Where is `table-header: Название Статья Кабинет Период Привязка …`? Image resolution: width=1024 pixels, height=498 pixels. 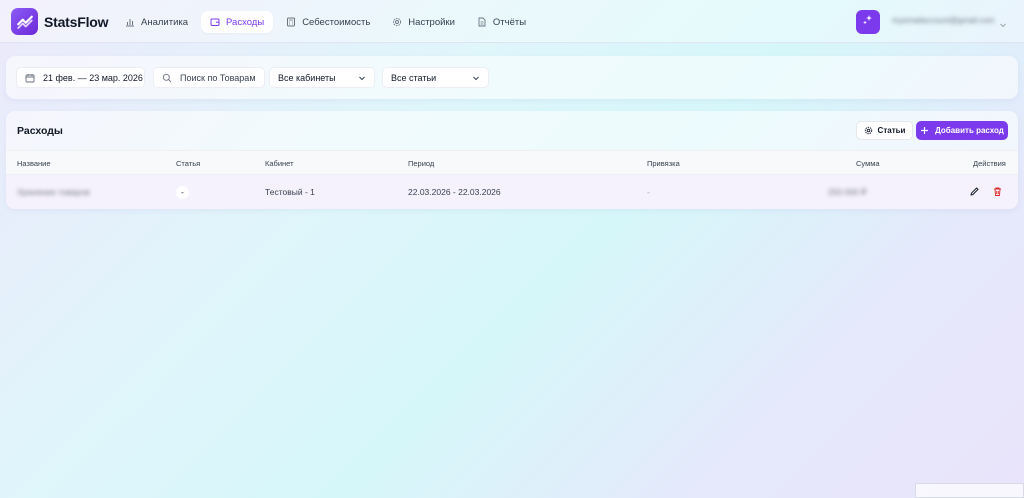 table-header: Название Статья Кабинет Период Привязка … is located at coordinates (512, 162).